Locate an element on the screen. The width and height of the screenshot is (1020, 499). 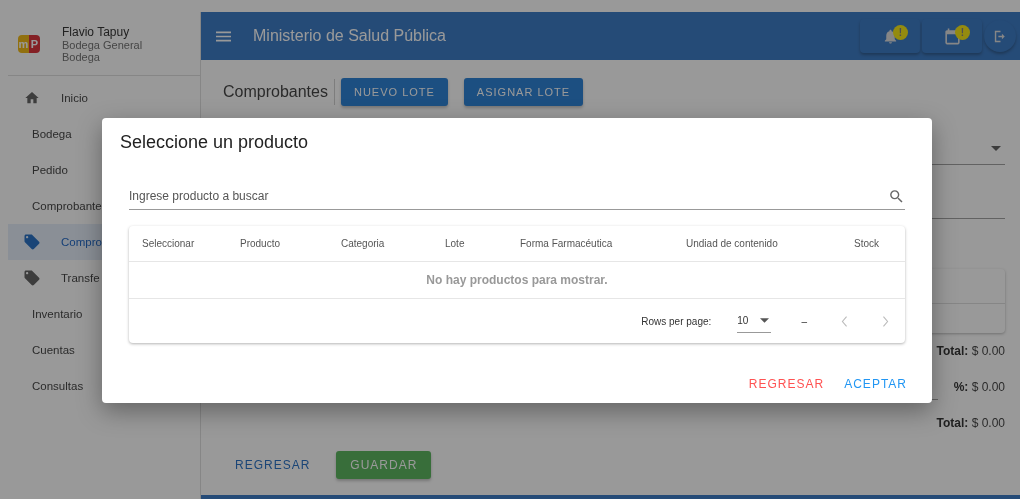
rows-per-page-label: Rows per page: is located at coordinates (676, 321).